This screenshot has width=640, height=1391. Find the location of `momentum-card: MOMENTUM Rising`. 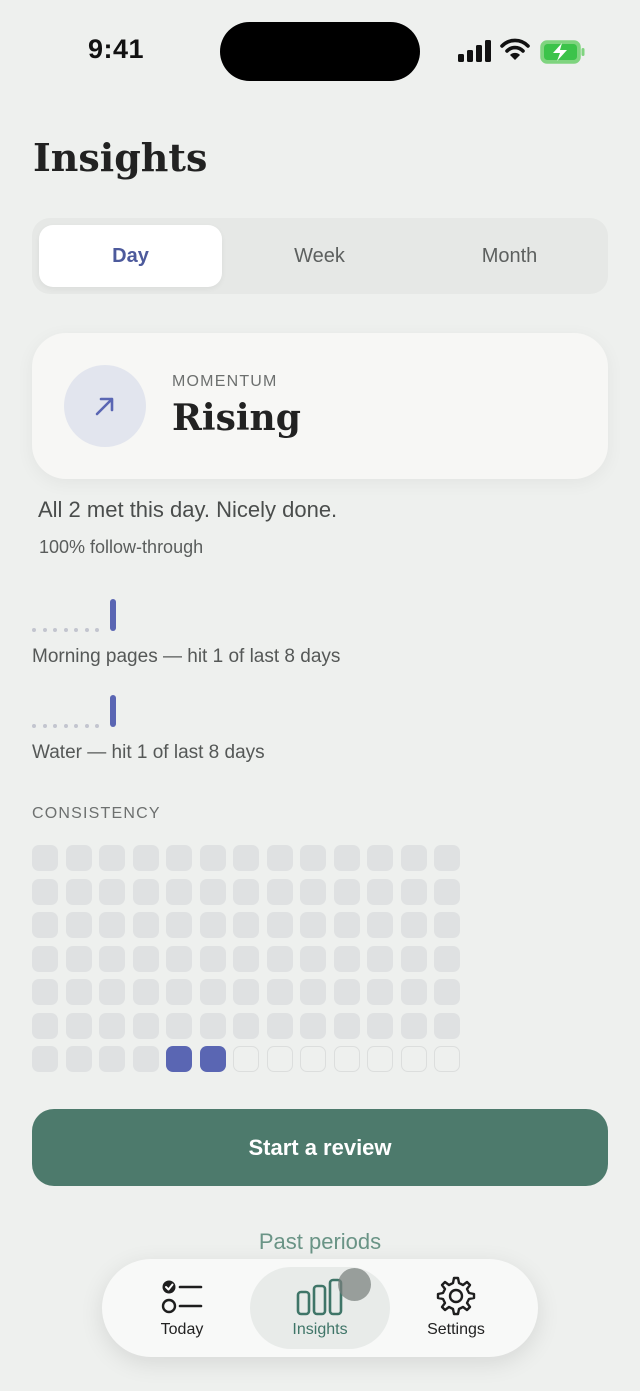

momentum-card: MOMENTUM Rising is located at coordinates (320, 406).